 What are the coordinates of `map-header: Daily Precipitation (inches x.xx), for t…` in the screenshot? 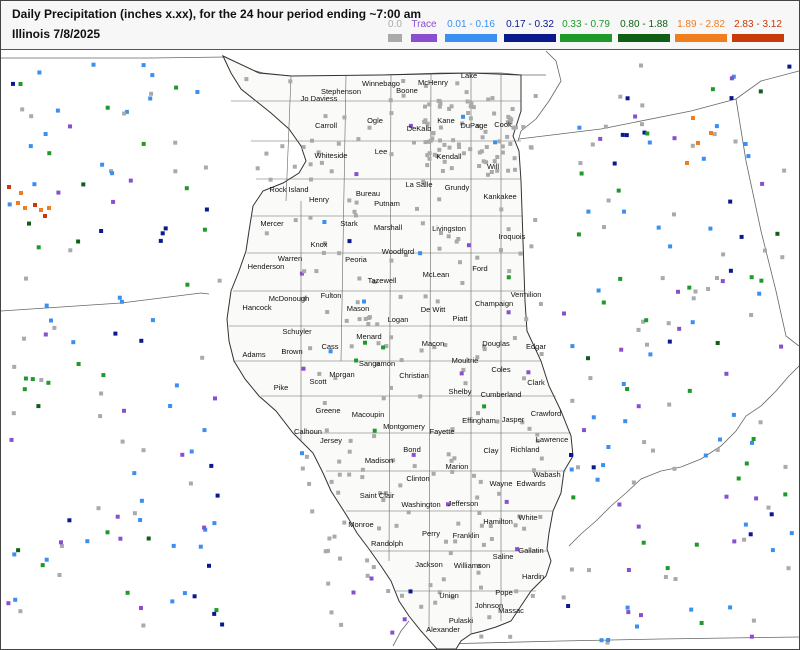 It's located at (400, 25).